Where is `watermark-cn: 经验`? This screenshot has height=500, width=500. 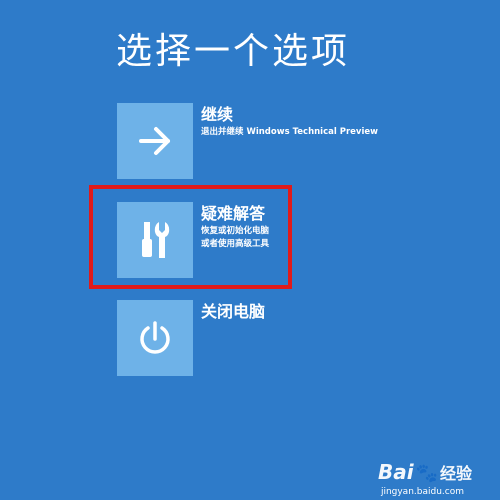
watermark-cn: 经验 is located at coordinates (455, 473).